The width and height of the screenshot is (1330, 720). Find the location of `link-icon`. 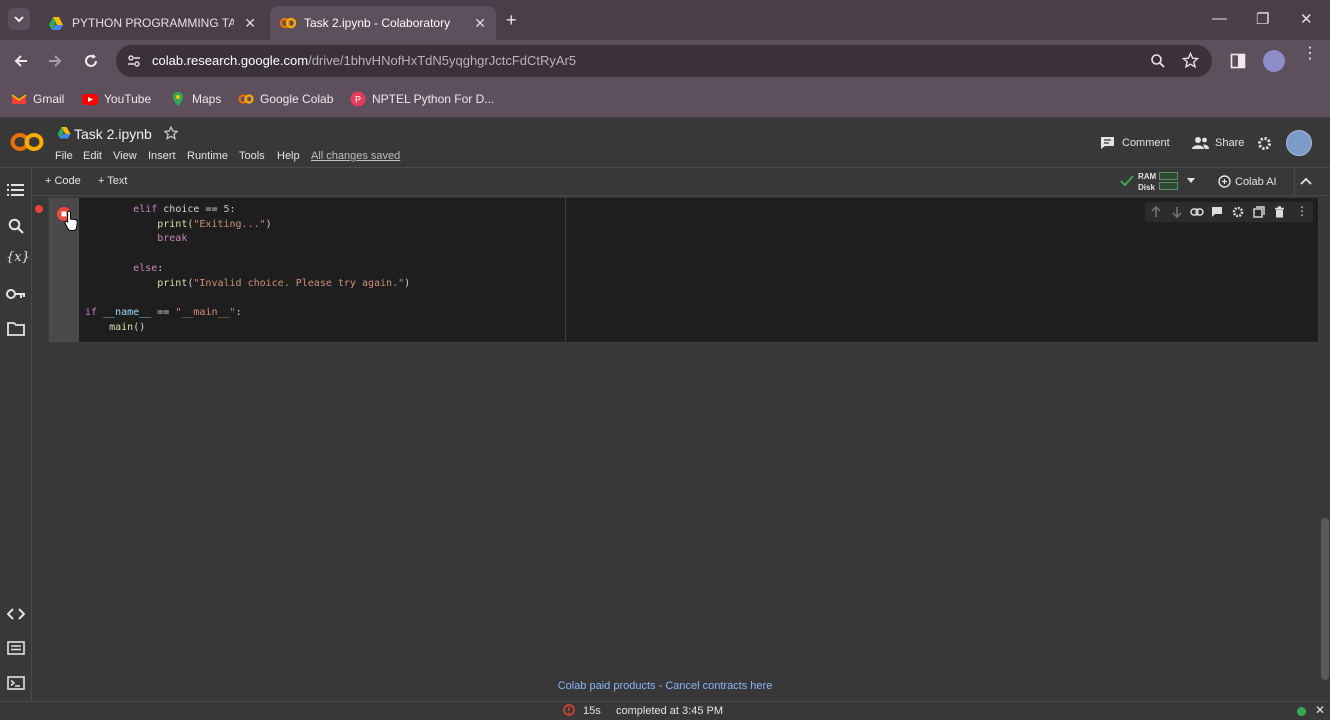

link-icon is located at coordinates (1197, 212).